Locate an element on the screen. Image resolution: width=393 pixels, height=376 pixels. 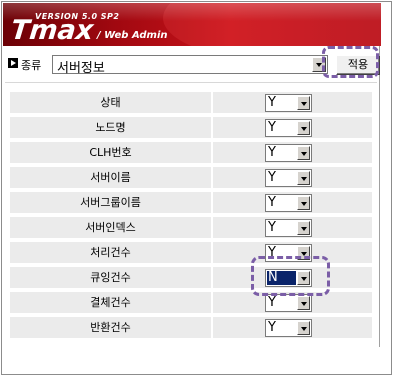
table-row: 서버그룹이름 Y is located at coordinates (191, 202).